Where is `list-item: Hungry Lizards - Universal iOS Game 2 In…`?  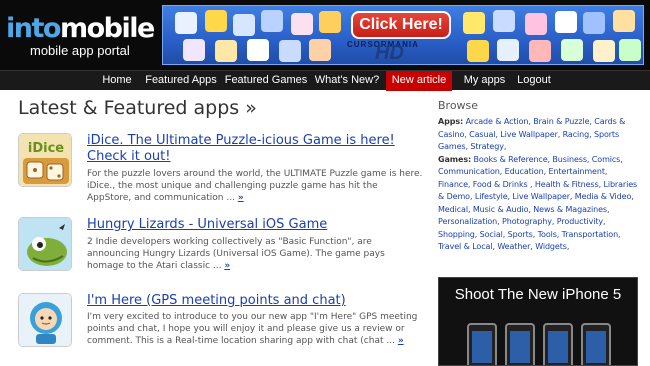
list-item: Hungry Lizards - Universal iOS Game 2 In… is located at coordinates (220, 250).